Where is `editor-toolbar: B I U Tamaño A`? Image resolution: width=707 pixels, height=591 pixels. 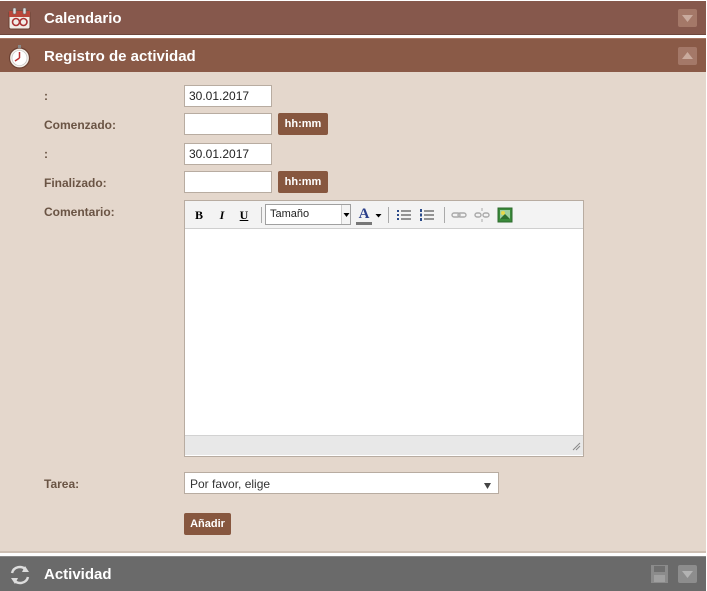
editor-toolbar: B I U Tamaño A is located at coordinates (384, 215).